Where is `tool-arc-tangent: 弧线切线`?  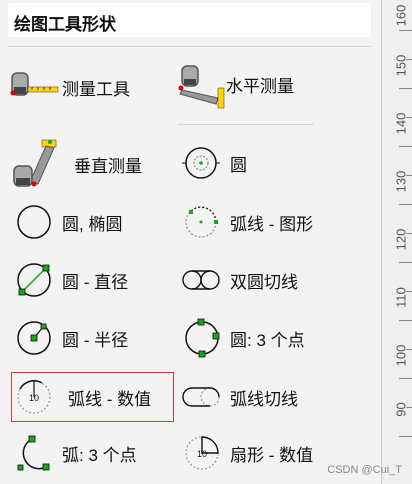 tool-arc-tangent: 弧线切线 is located at coordinates (239, 397).